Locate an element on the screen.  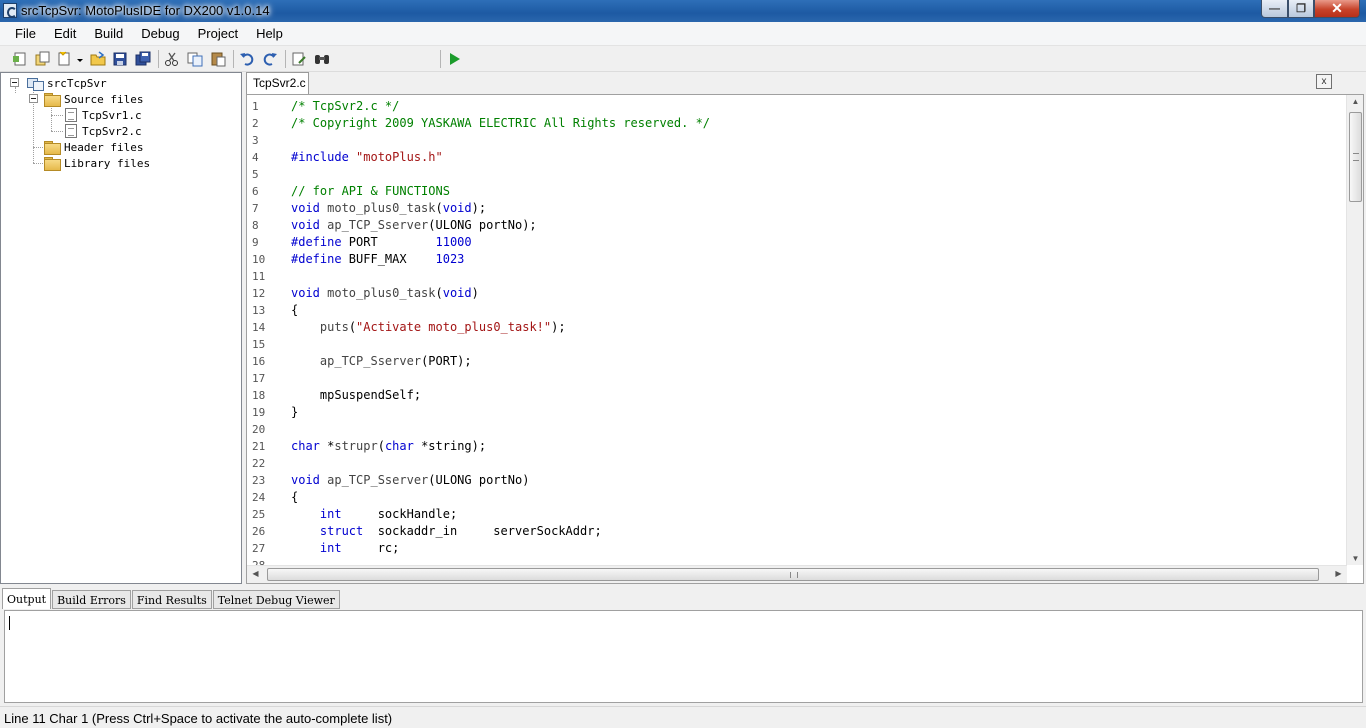
close-document-button: x is located at coordinates (1324, 81).